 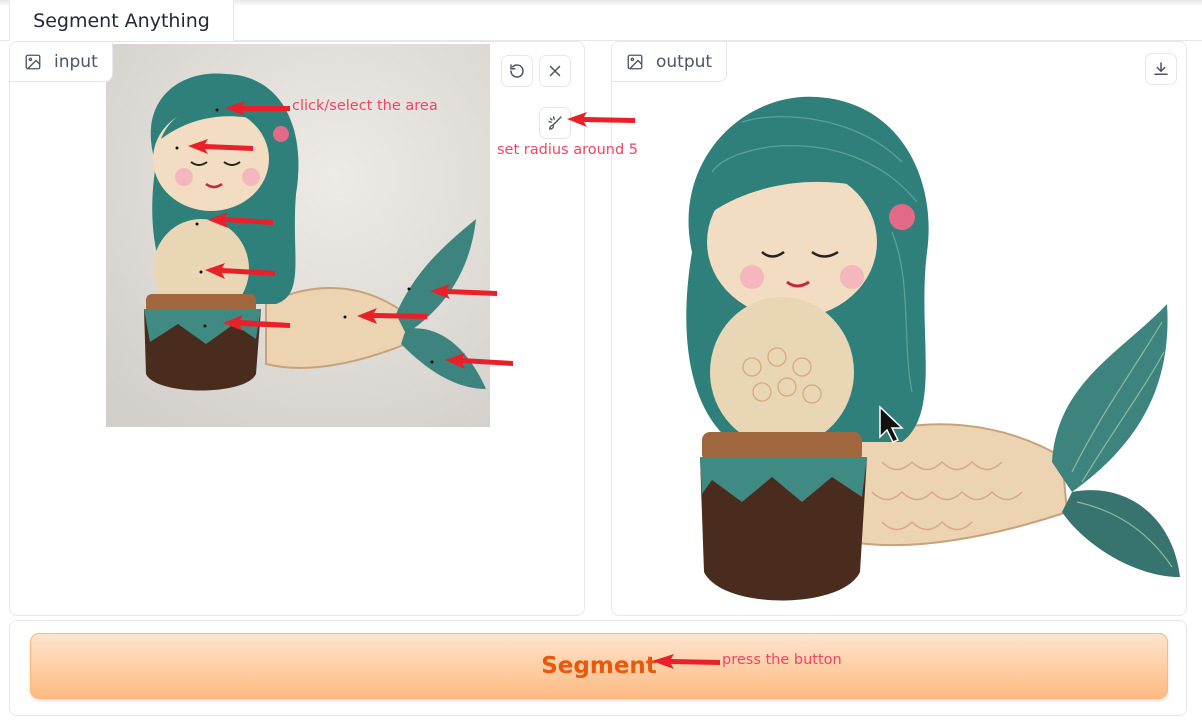 I want to click on clear-button, so click(x=555, y=71).